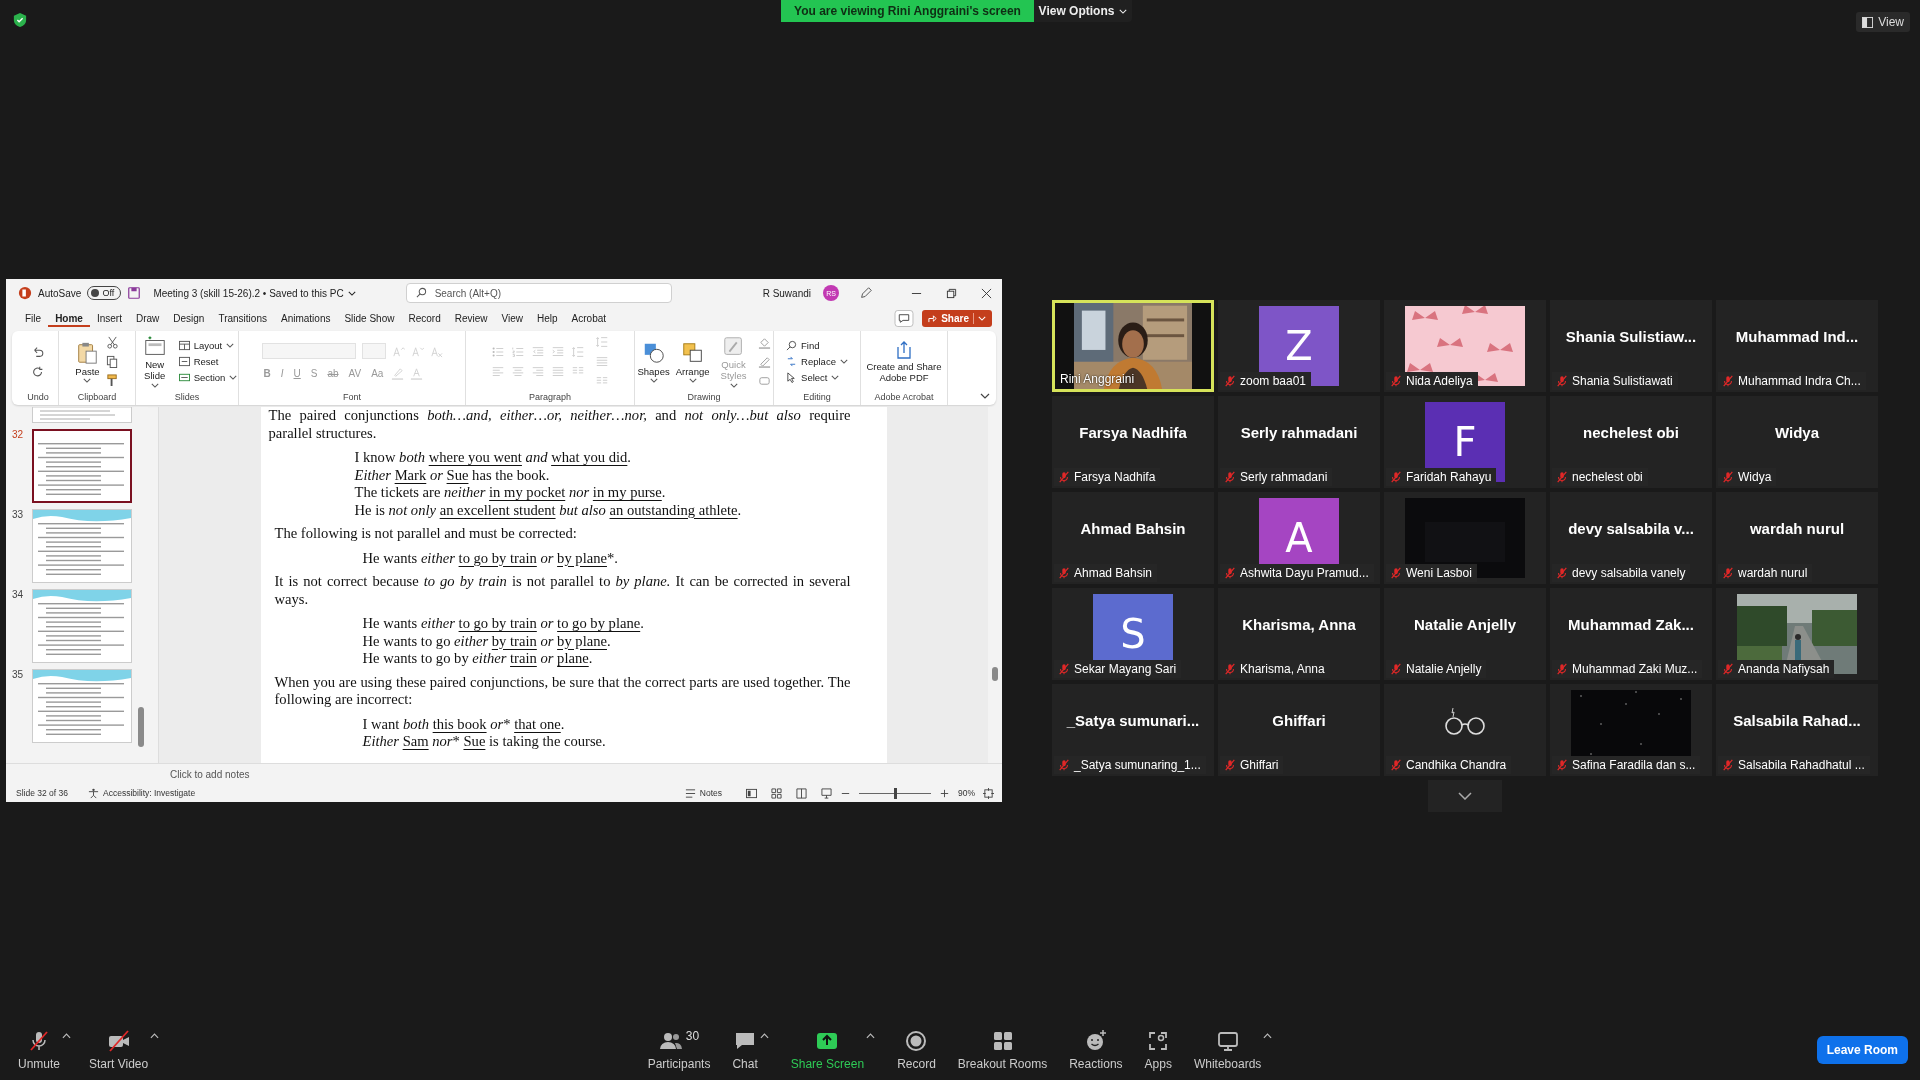 This screenshot has width=1920, height=1080. What do you see at coordinates (512, 318) in the screenshot?
I see `ribbon-tab: View` at bounding box center [512, 318].